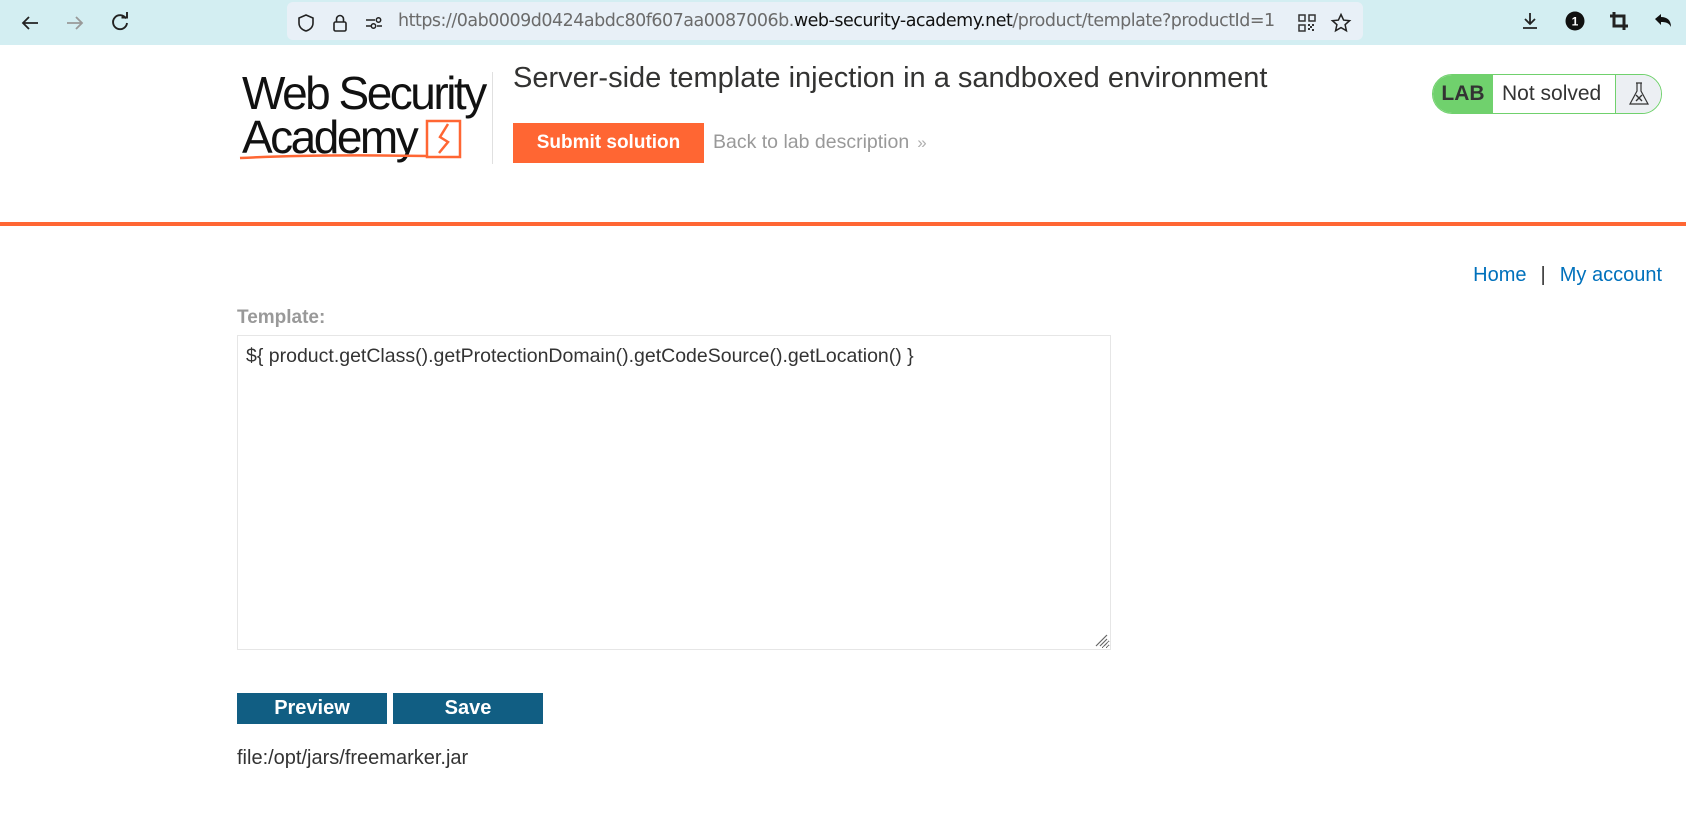 This screenshot has width=1686, height=831. What do you see at coordinates (1638, 94) in the screenshot?
I see `flask-icon` at bounding box center [1638, 94].